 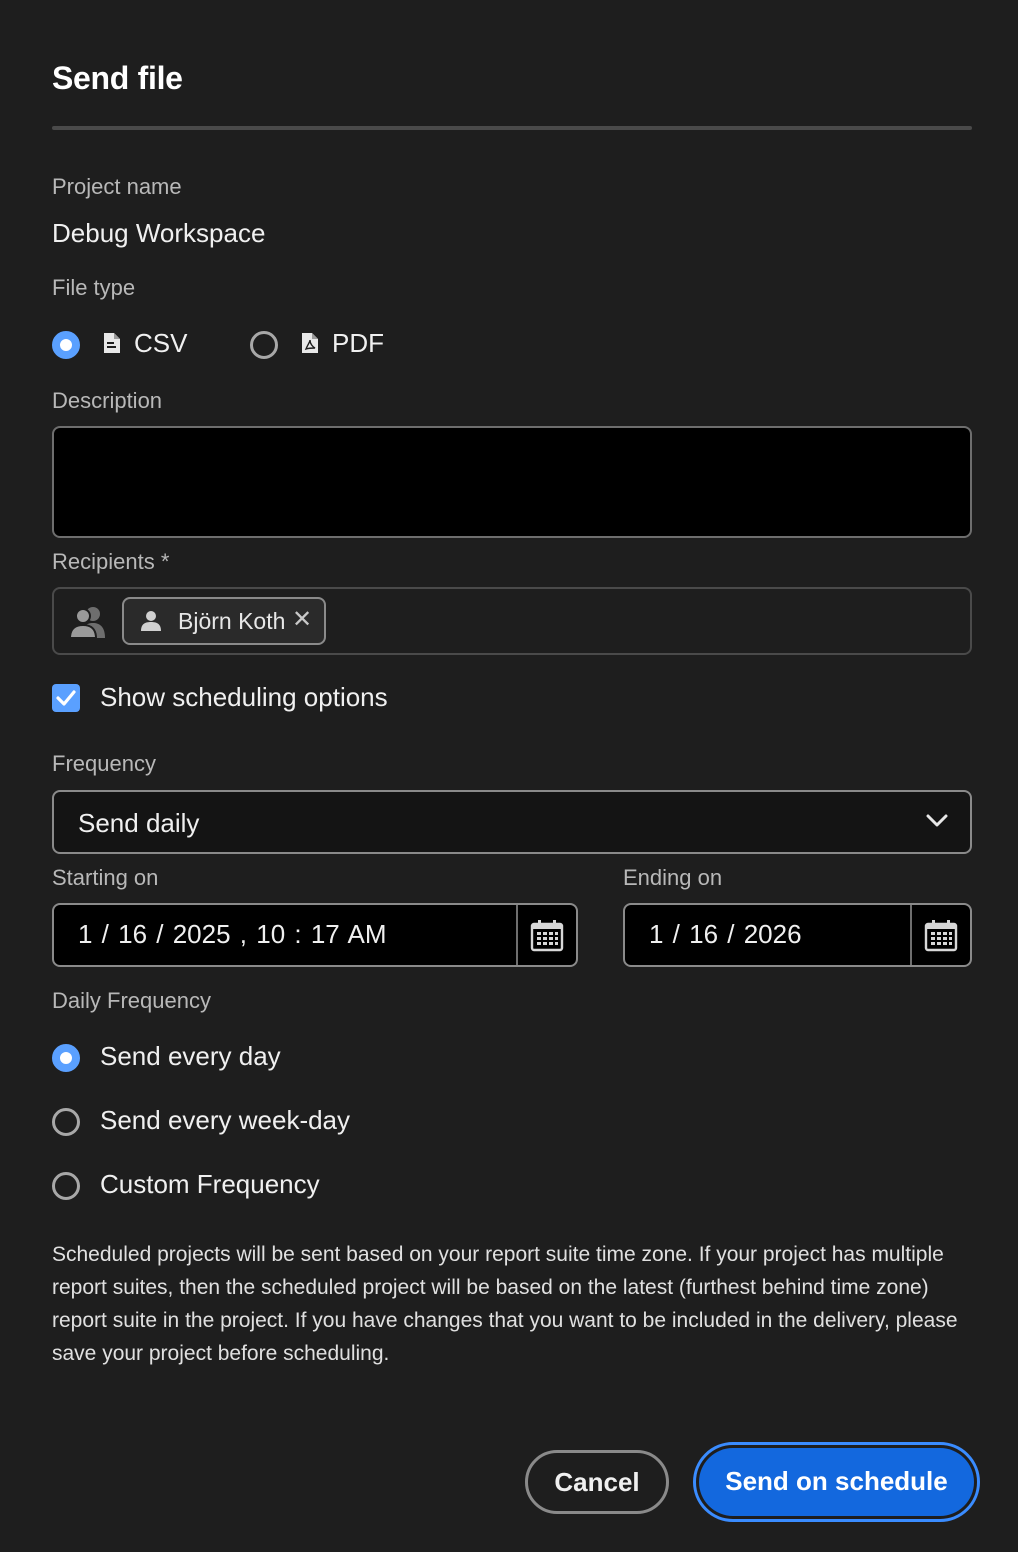 I want to click on ending-on-field: 1 / 16 / 2026, so click(x=797, y=935).